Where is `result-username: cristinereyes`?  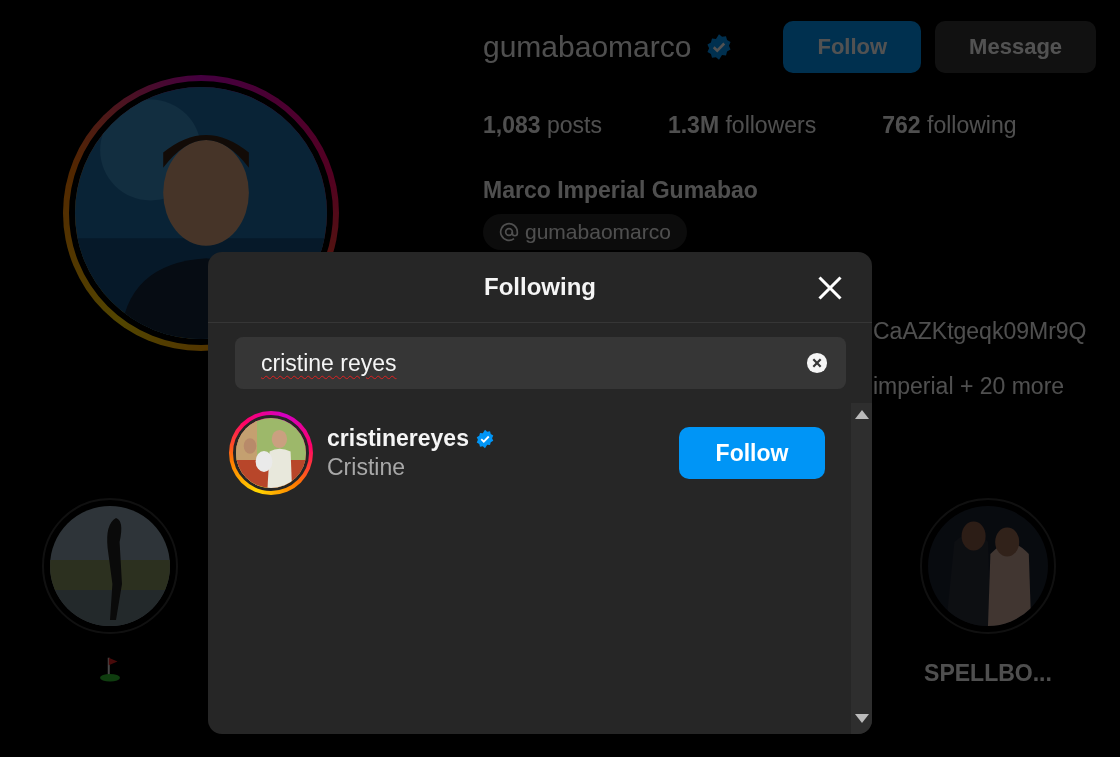
result-username: cristinereyes is located at coordinates (398, 438).